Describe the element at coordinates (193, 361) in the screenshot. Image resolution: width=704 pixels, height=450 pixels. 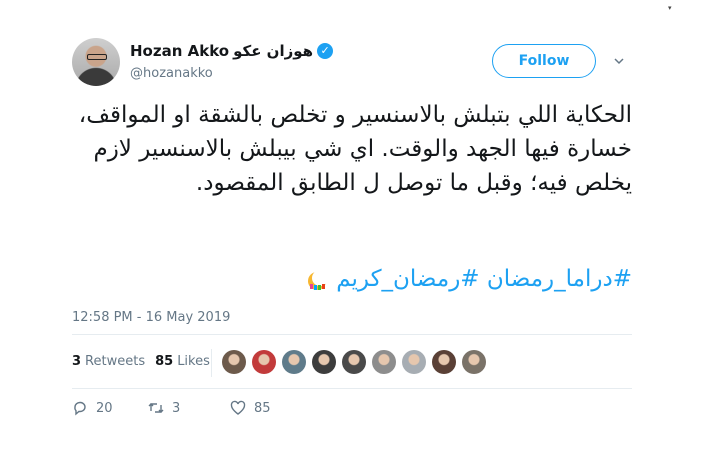
I see `likes-label: Likes` at that location.